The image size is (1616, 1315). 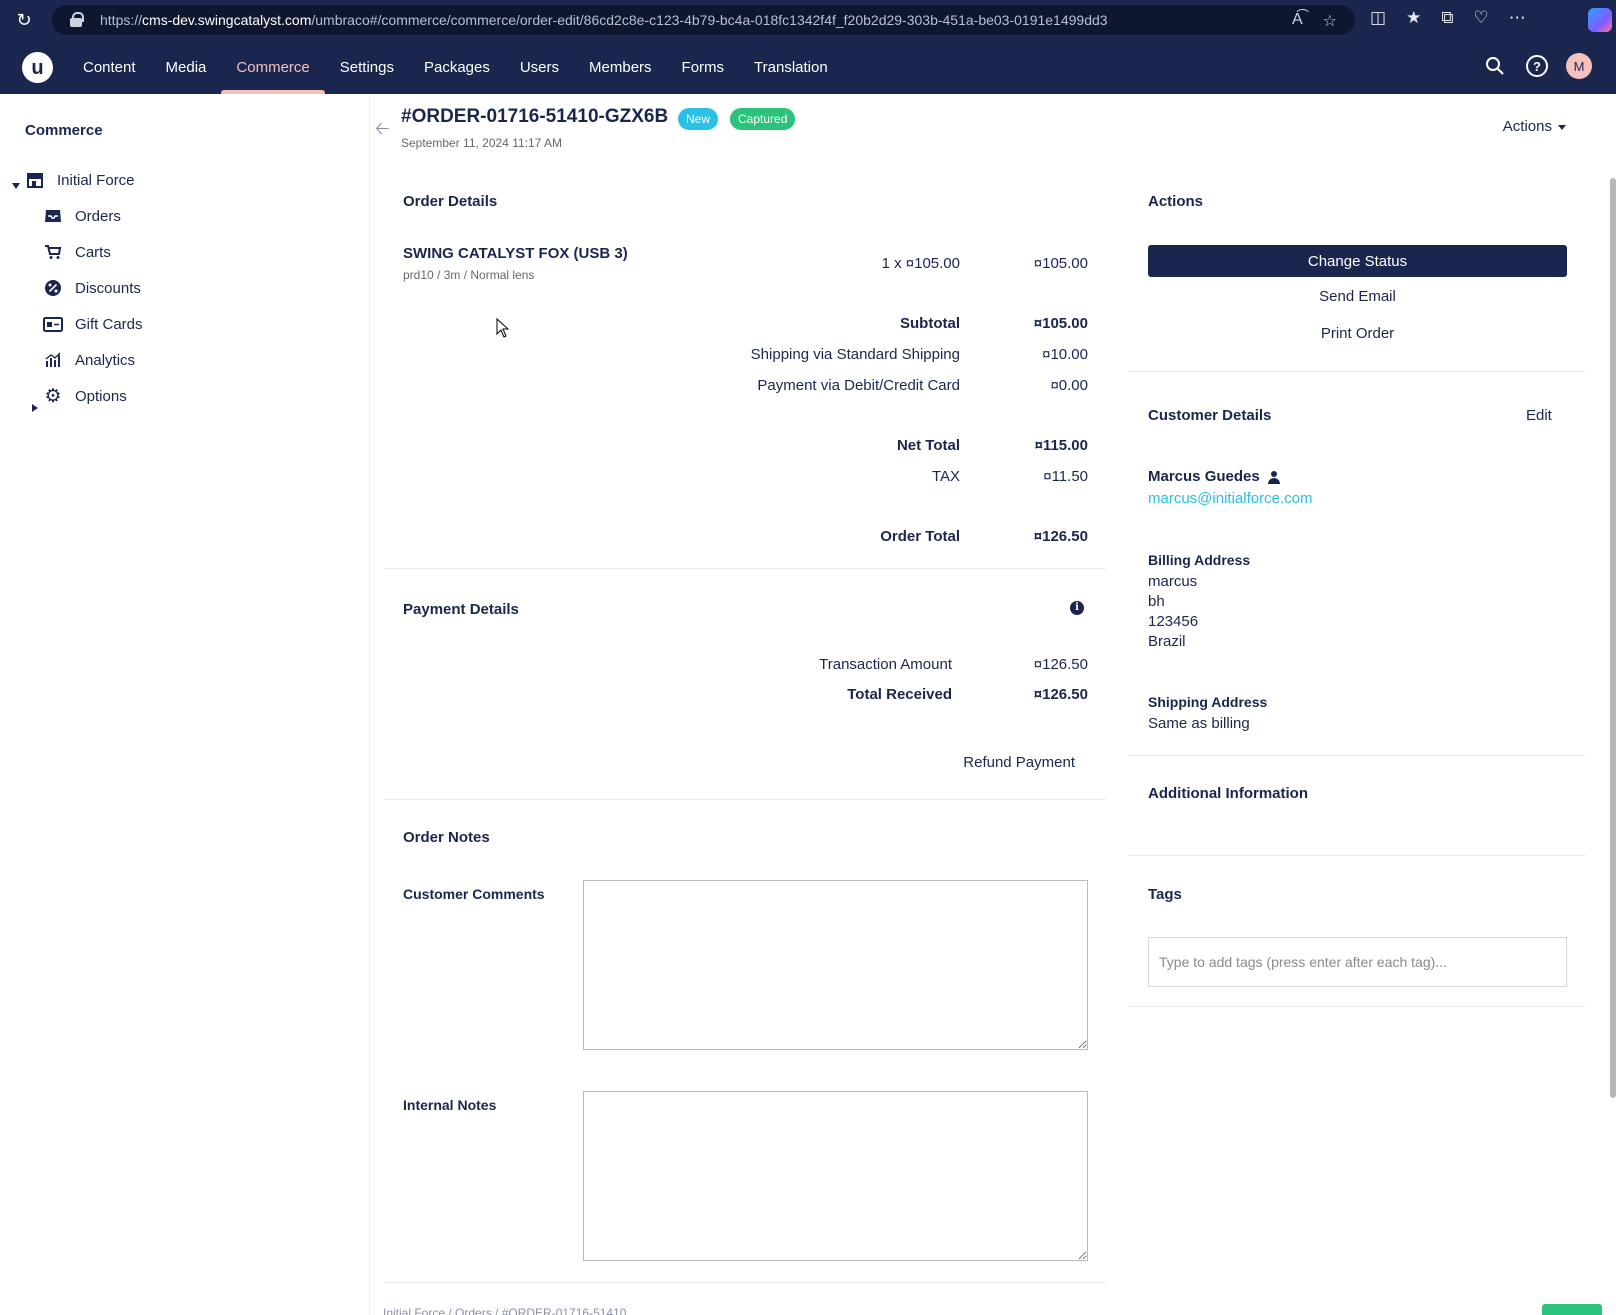 What do you see at coordinates (1060, 664) in the screenshot?
I see `transaction-amount-value: ¤126.50` at bounding box center [1060, 664].